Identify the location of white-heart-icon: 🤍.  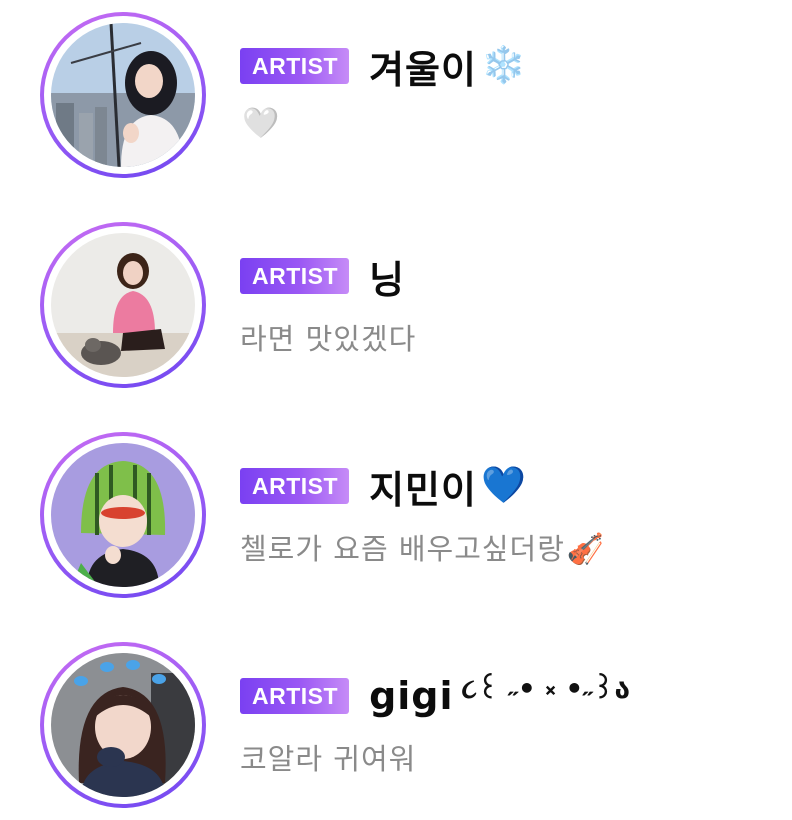
(261, 123).